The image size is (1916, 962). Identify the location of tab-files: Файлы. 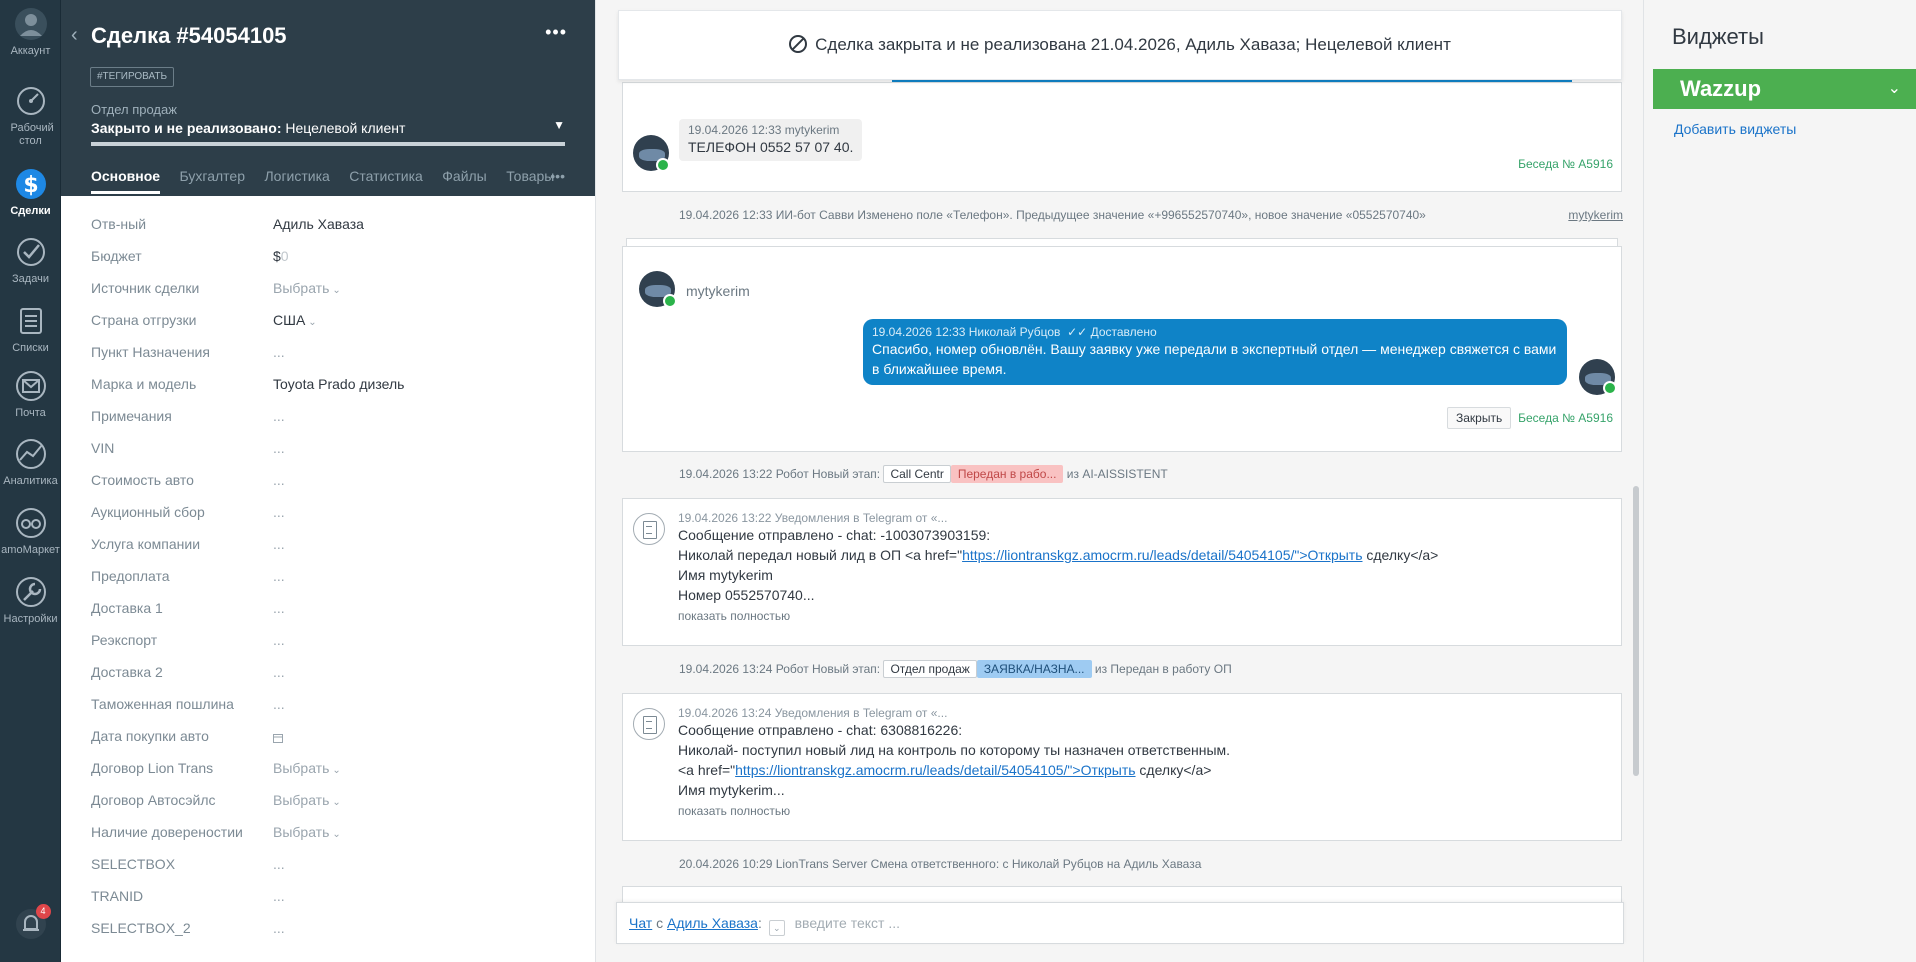
(464, 179).